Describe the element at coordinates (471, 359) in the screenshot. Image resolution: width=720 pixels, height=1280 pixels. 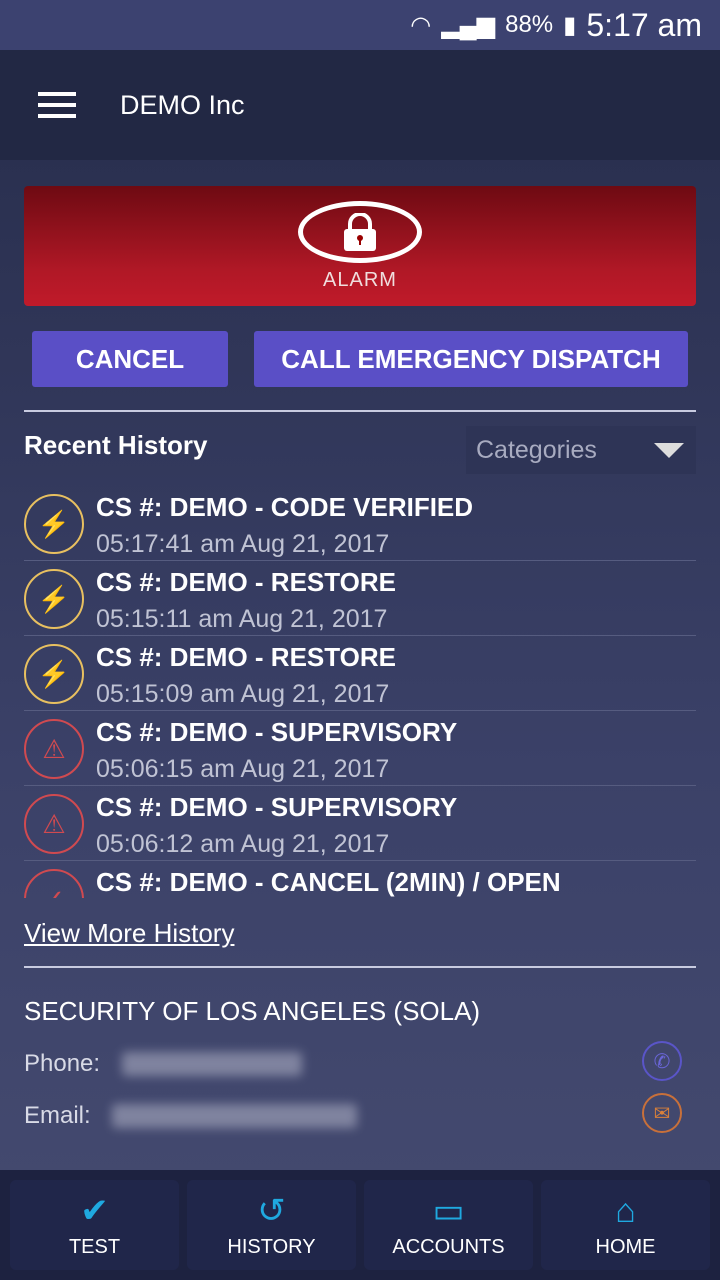
I see `call-emergency-dispatch-button: CALL EMERGENCY DISPATCH` at that location.